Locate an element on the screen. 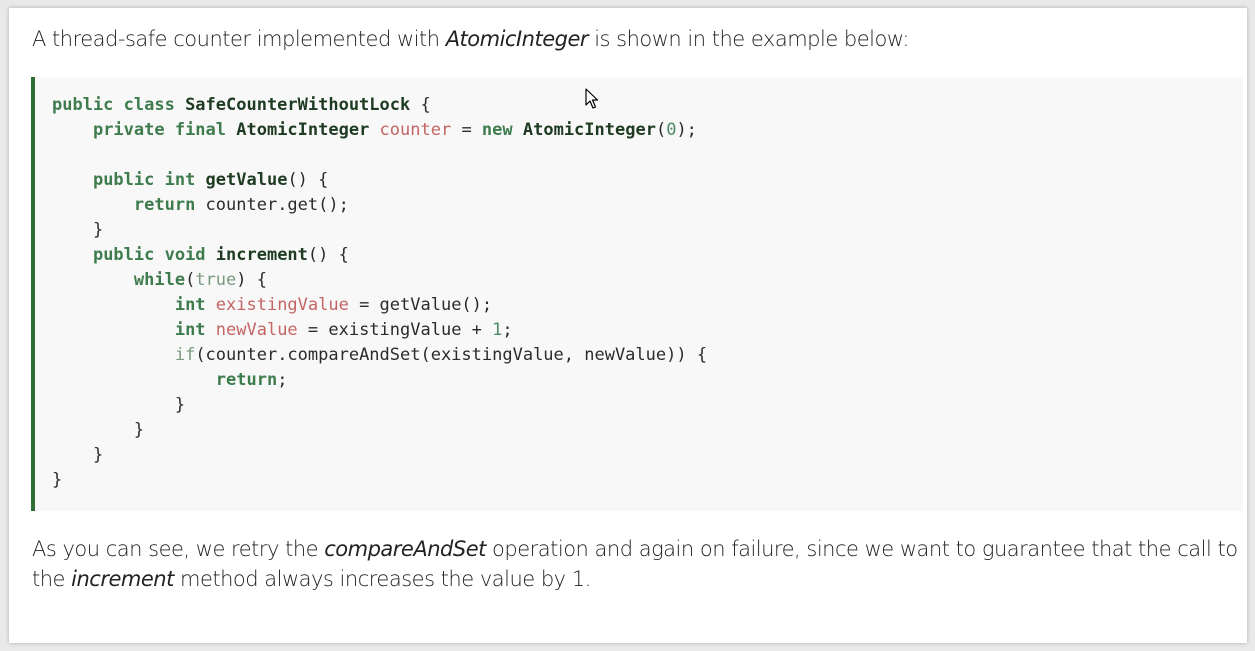 The width and height of the screenshot is (1255, 651). code-line: int newValue = existingValue + 1; is located at coordinates (343, 330).